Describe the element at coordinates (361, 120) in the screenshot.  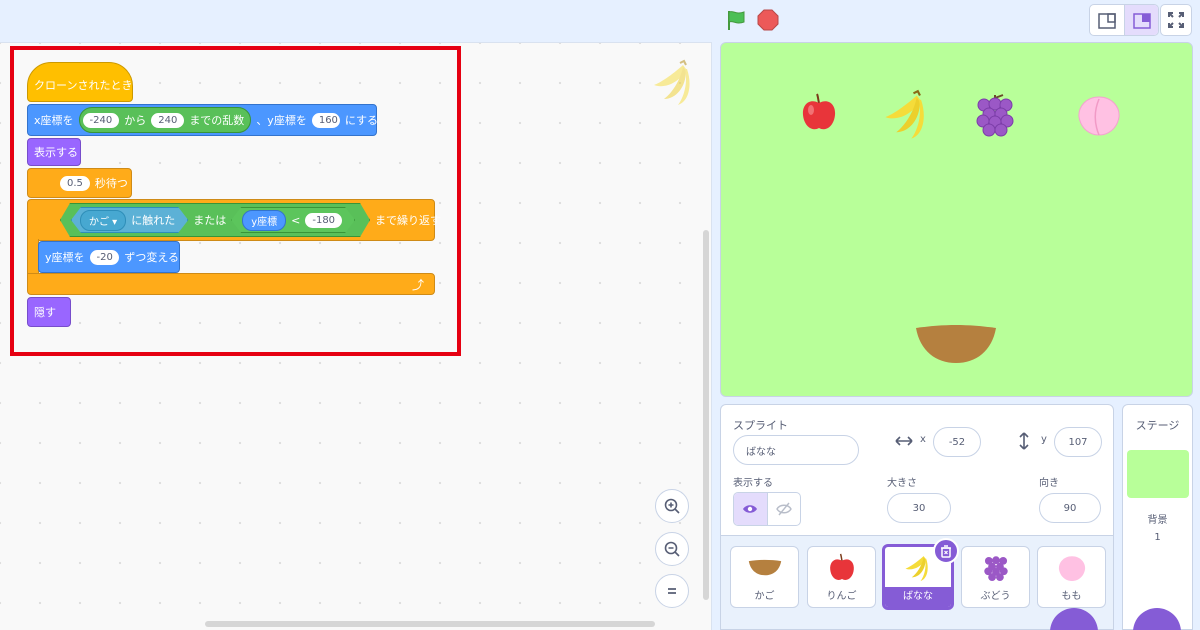
I see `goto-suffix: にする` at that location.